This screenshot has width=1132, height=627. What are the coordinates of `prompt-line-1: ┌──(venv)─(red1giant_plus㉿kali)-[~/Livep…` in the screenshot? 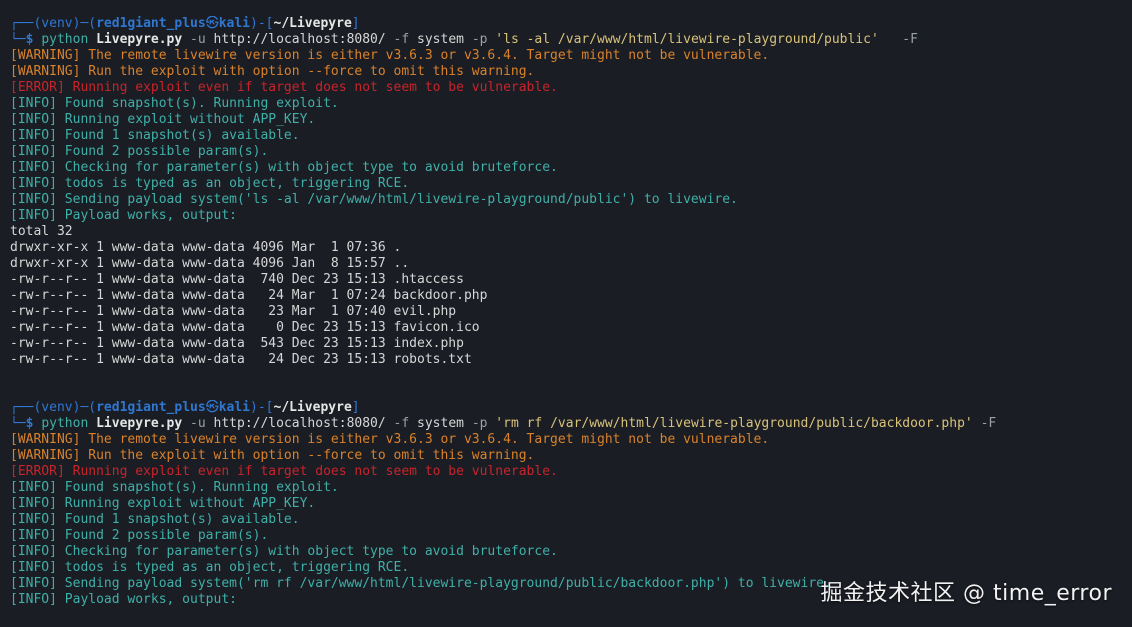 It's located at (185, 23).